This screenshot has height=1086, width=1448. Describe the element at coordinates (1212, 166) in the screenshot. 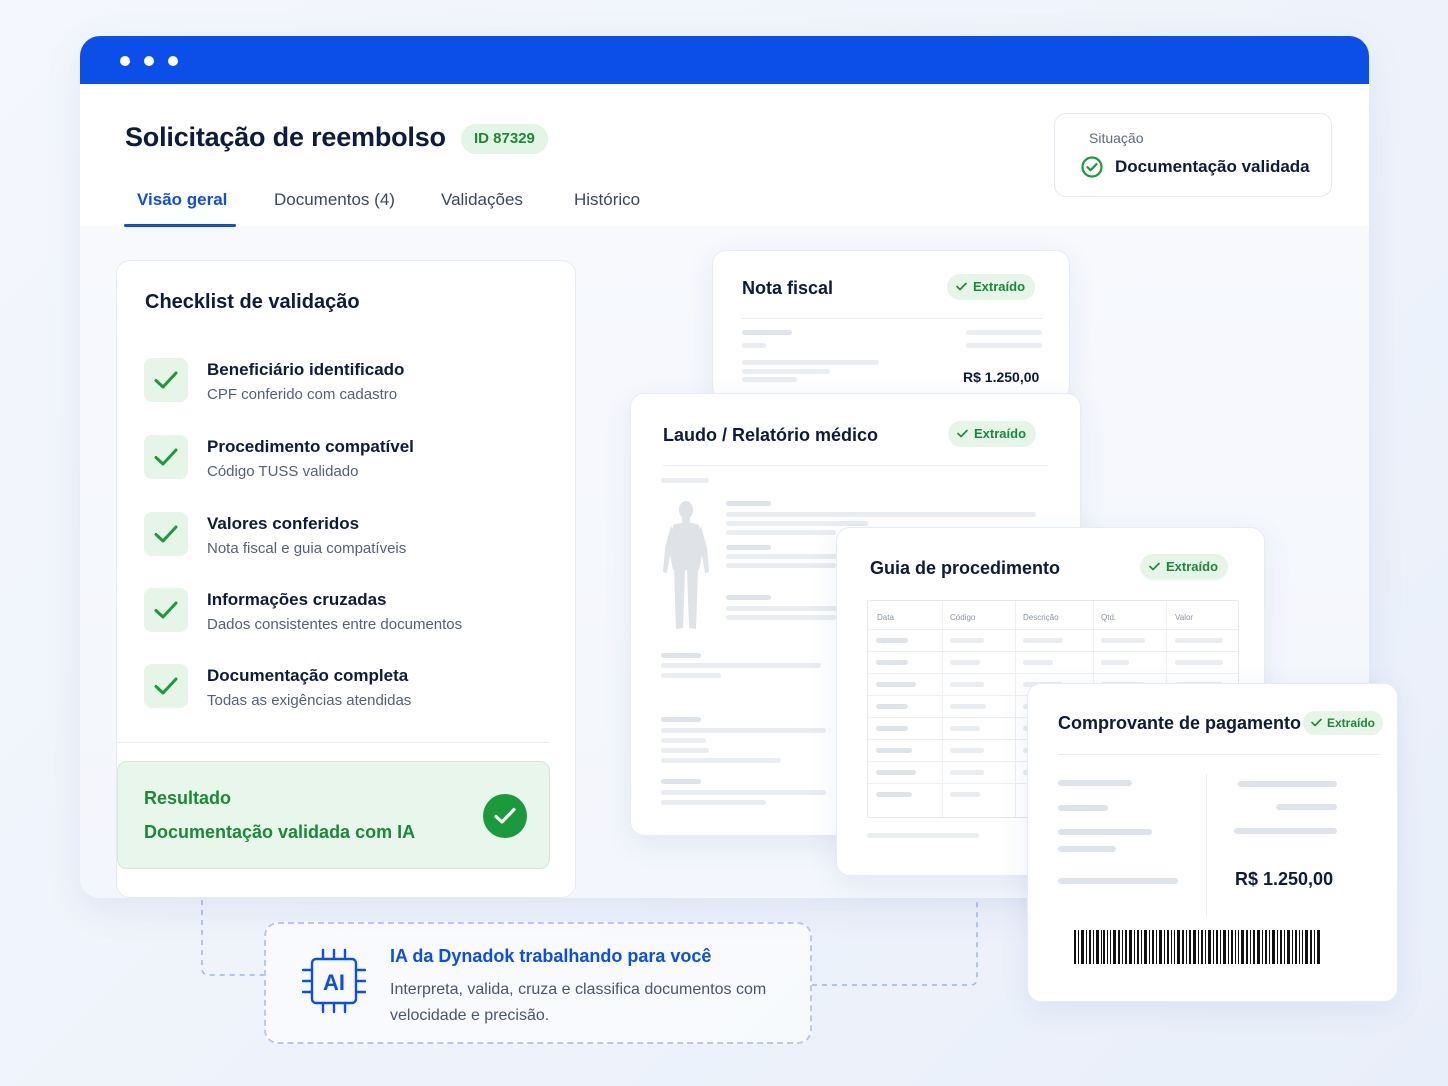

I see `status-value: Documentação validada` at that location.